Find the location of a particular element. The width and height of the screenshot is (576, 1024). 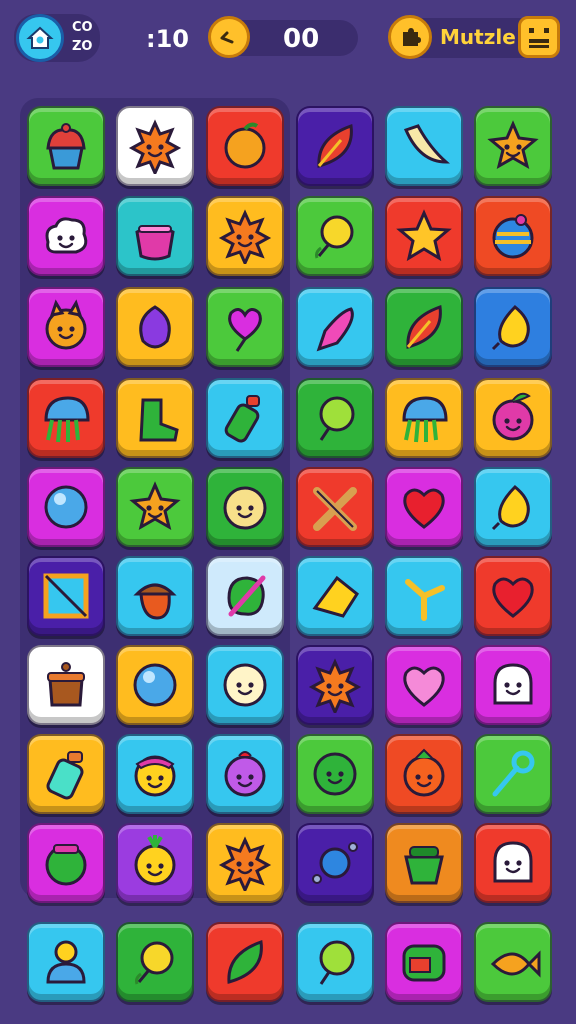

fish-icon is located at coordinates (515, 964).